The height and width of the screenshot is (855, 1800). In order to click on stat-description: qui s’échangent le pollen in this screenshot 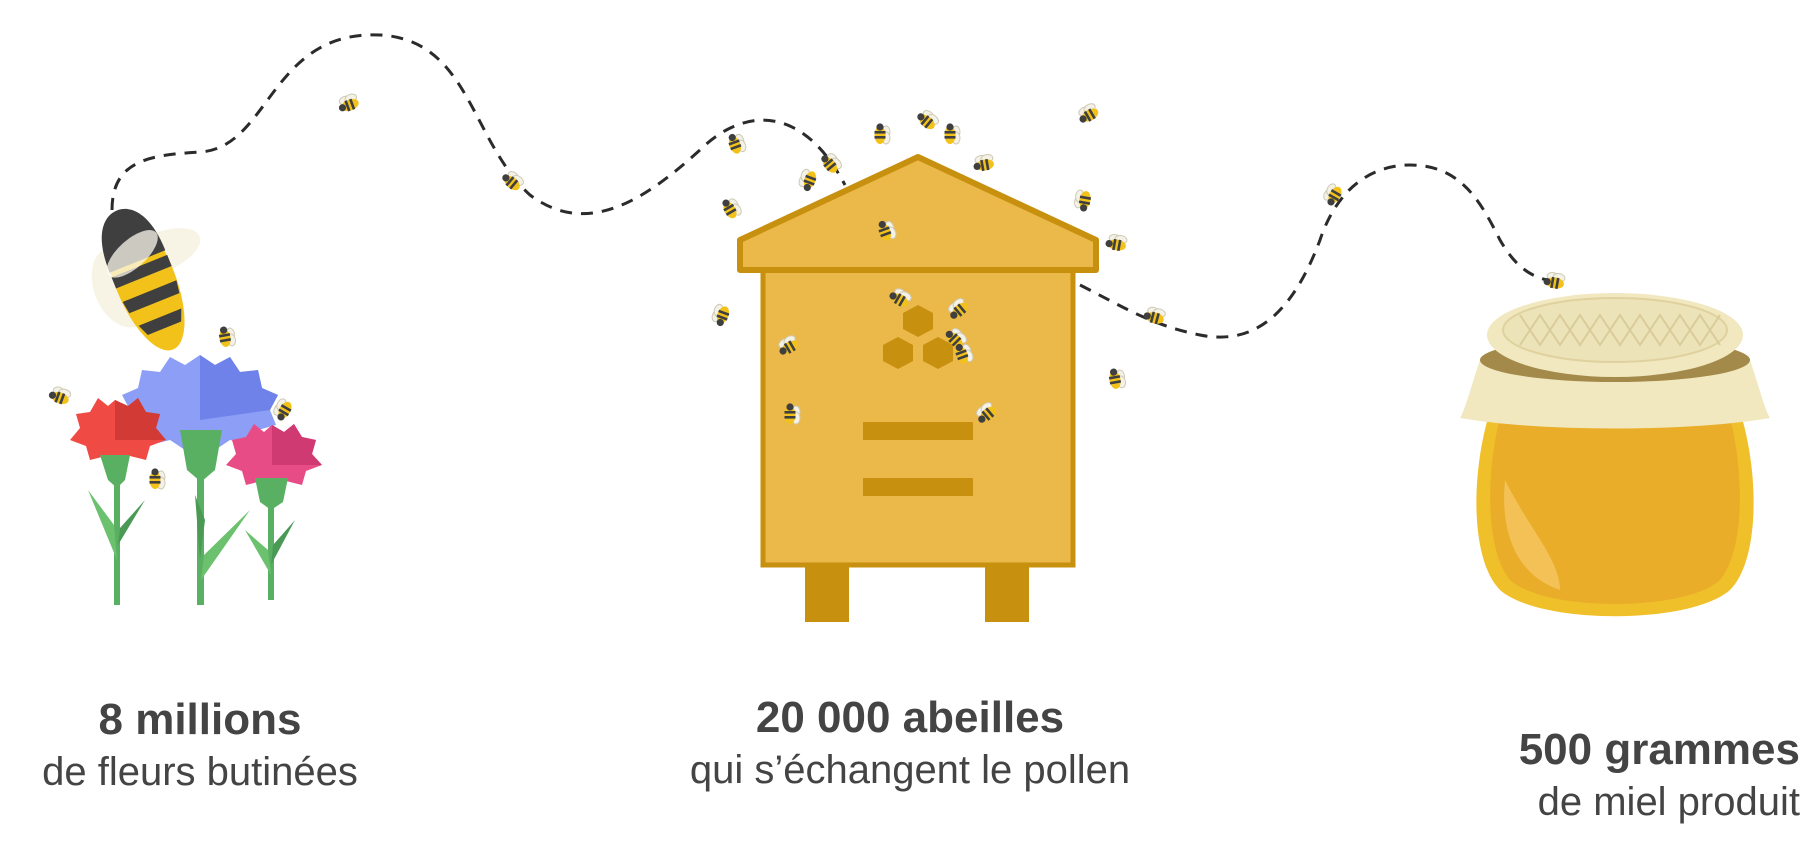, I will do `click(910, 770)`.